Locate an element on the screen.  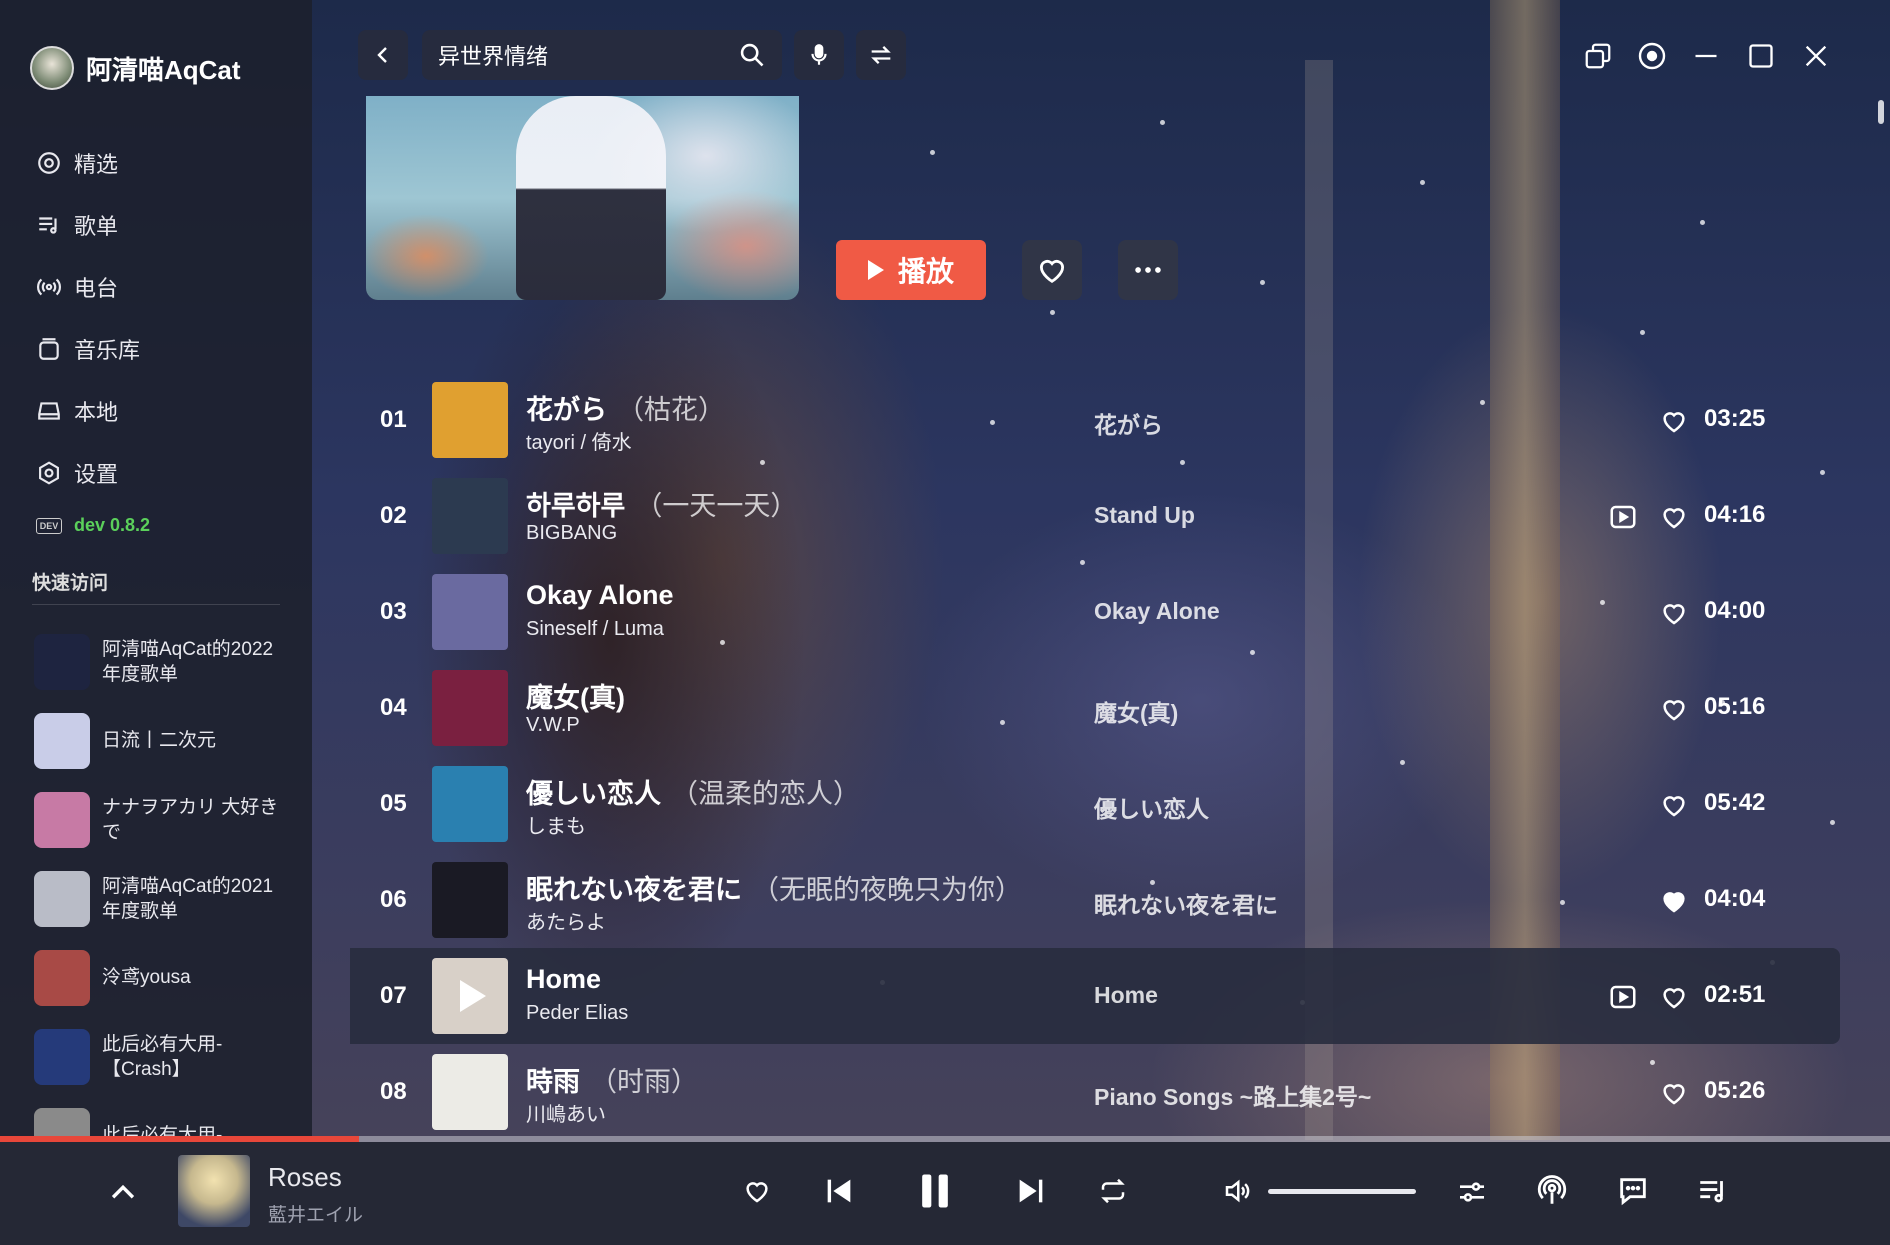
now-playing-artist: 藍井エイル is located at coordinates (315, 1213).